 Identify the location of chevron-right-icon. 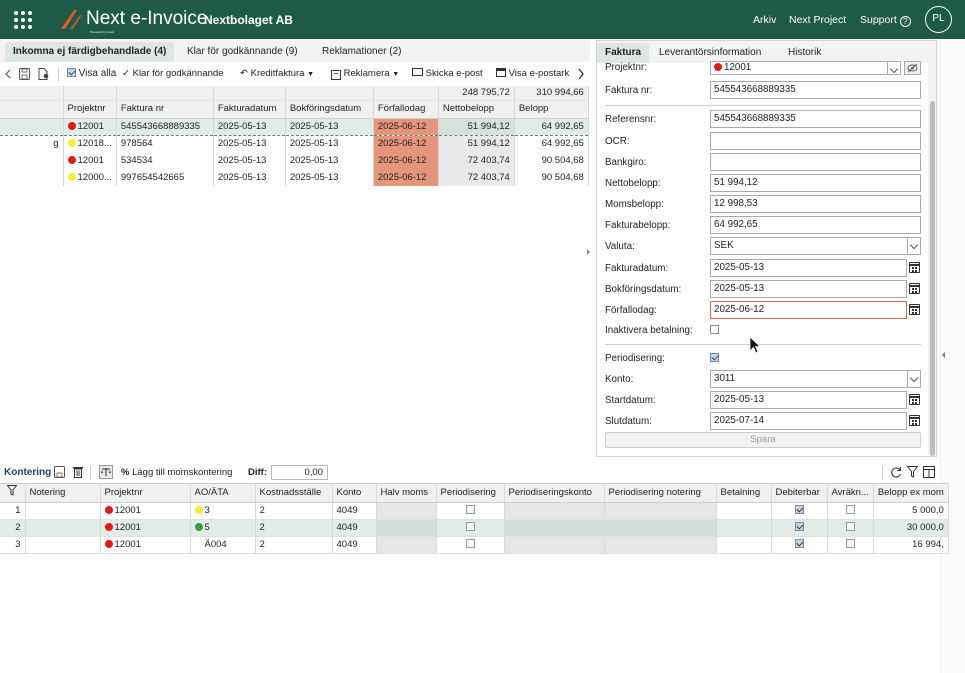
(581, 74).